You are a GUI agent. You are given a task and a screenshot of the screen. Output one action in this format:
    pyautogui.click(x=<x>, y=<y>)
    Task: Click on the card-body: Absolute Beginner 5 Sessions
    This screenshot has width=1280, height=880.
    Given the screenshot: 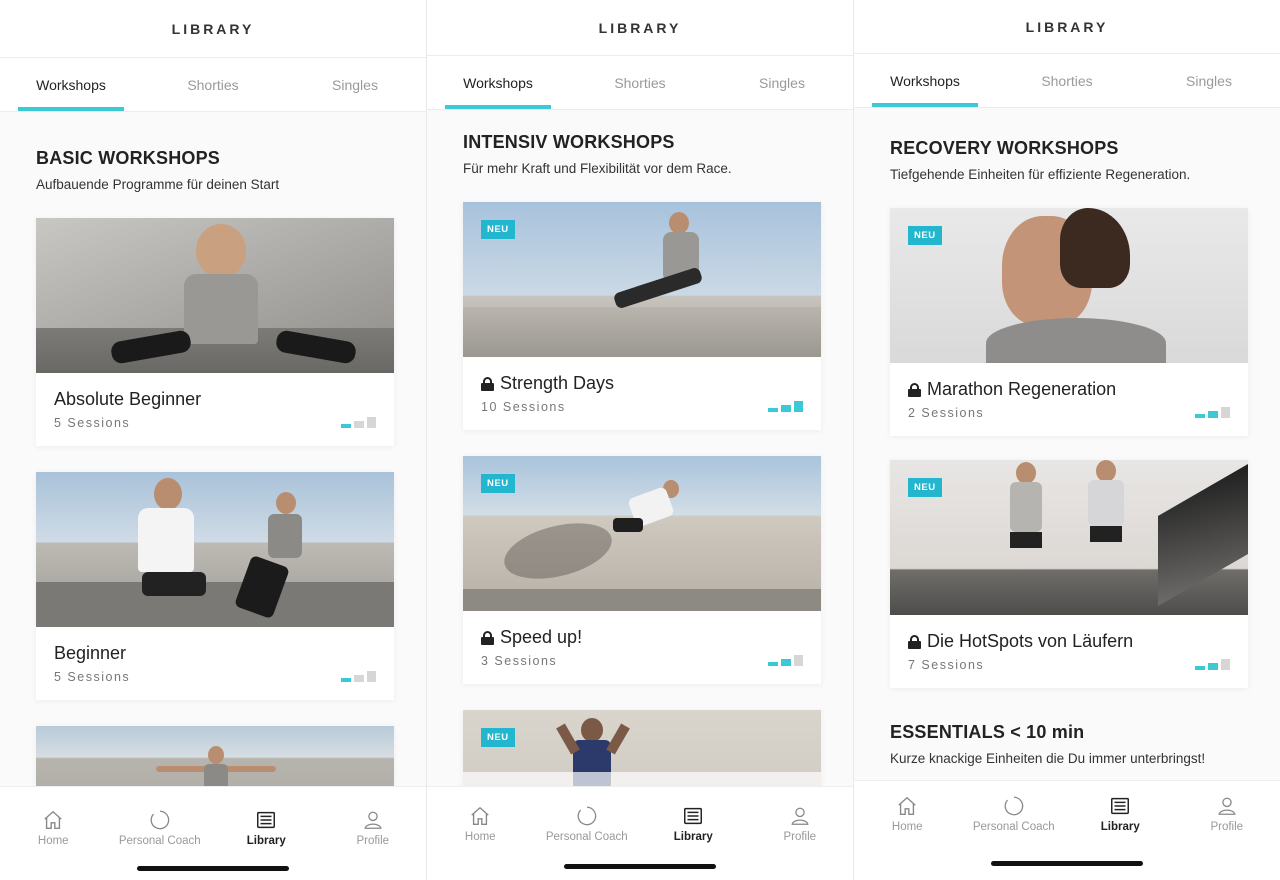 What is the action you would take?
    pyautogui.click(x=215, y=409)
    